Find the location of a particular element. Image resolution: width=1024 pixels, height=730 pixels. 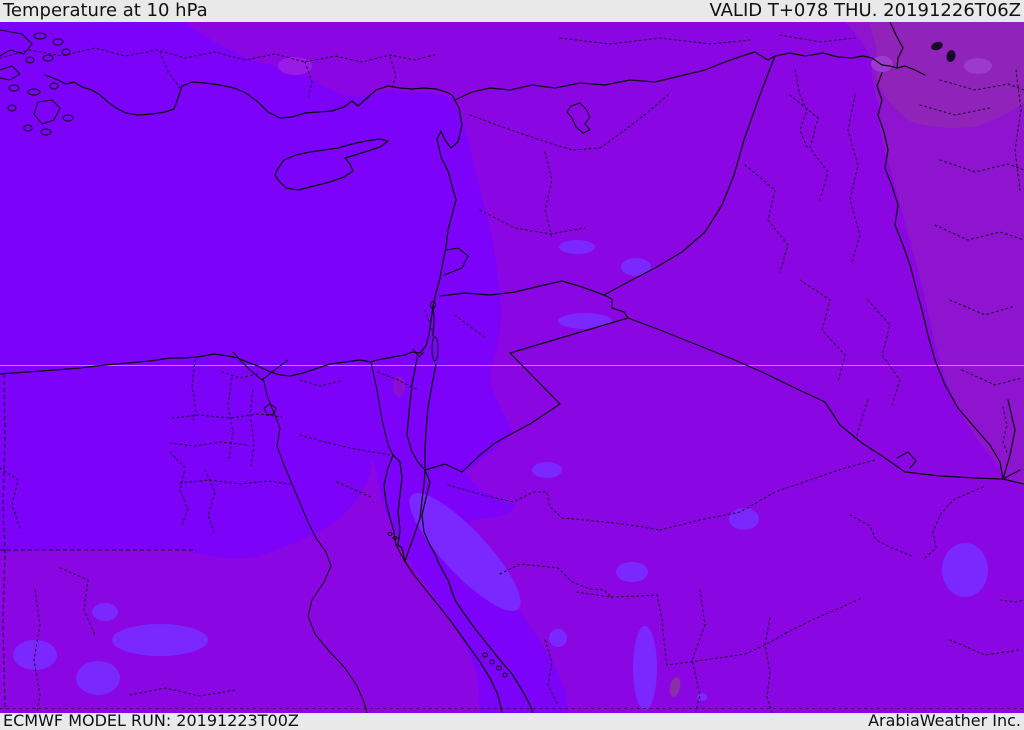

map-title: Temperature at 10 hPa is located at coordinates (105, 10).